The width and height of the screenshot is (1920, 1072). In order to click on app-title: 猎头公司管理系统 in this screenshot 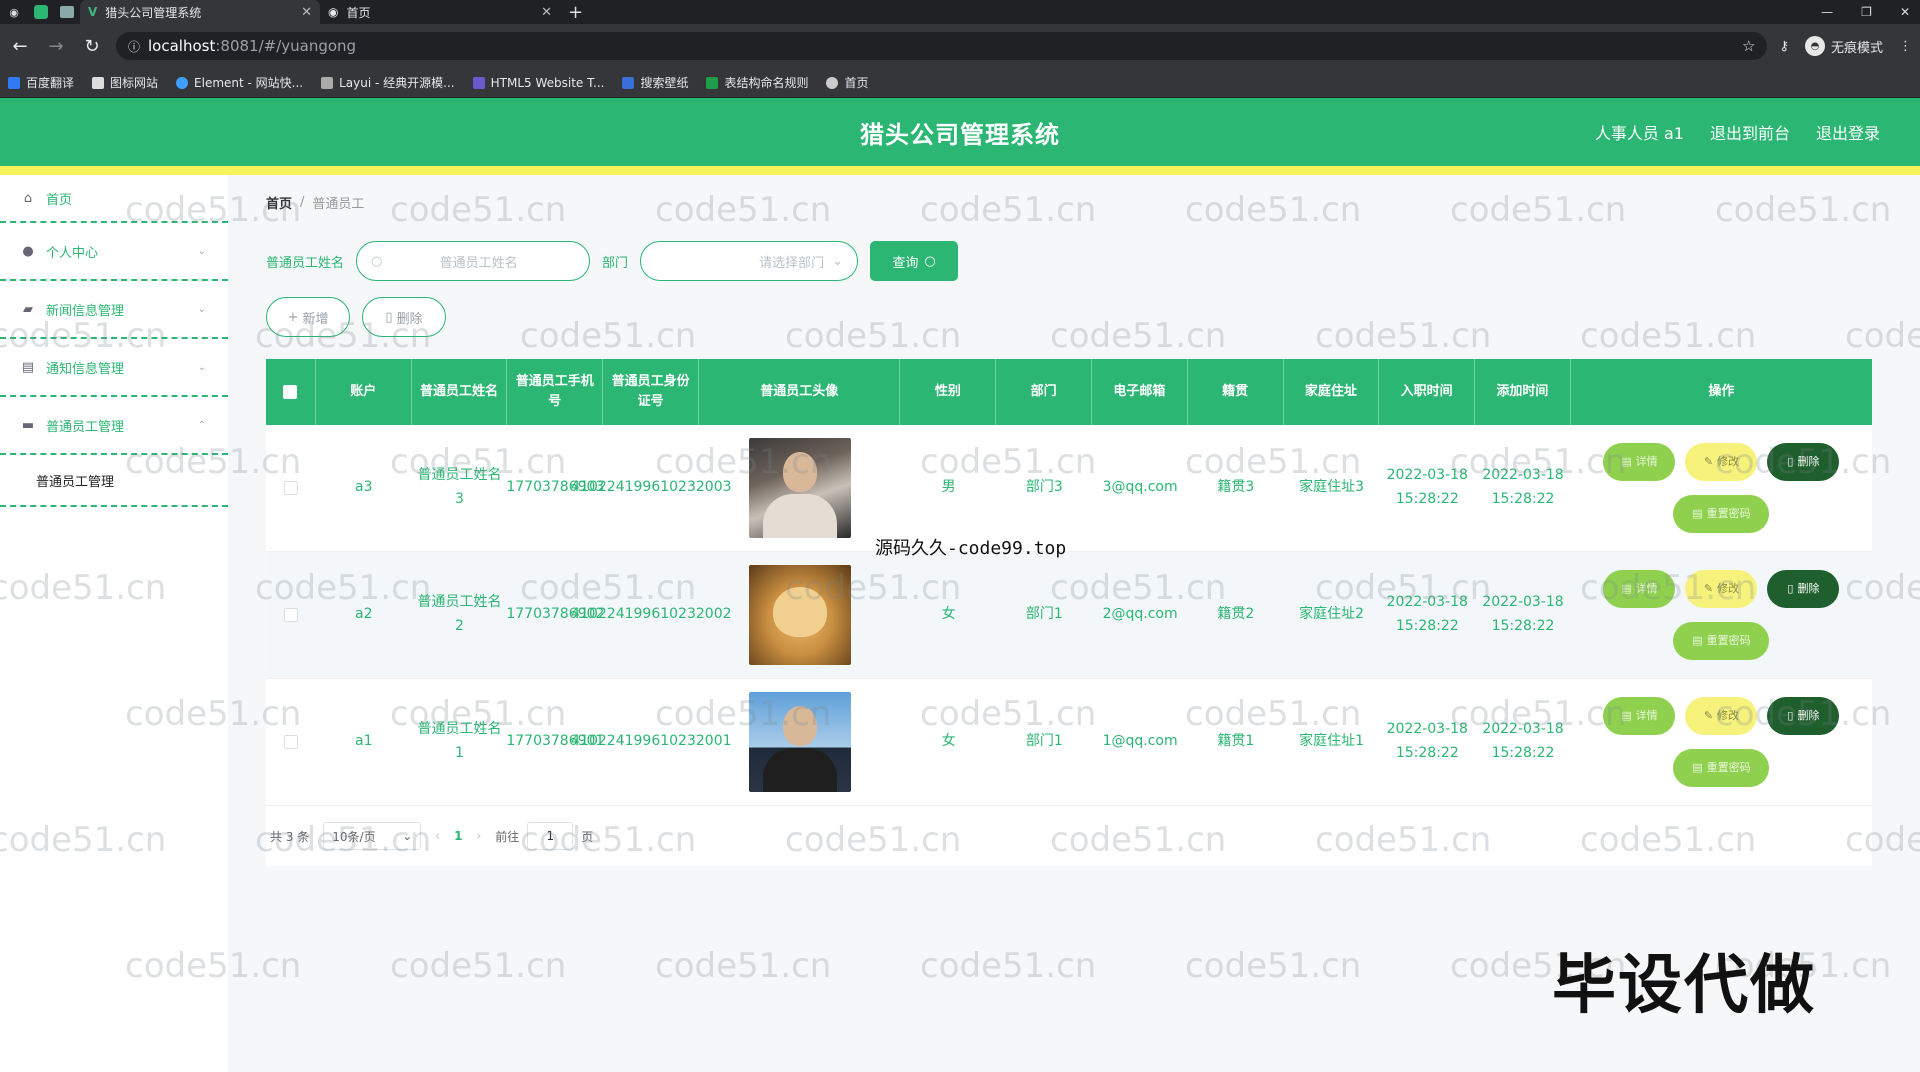, I will do `click(960, 134)`.